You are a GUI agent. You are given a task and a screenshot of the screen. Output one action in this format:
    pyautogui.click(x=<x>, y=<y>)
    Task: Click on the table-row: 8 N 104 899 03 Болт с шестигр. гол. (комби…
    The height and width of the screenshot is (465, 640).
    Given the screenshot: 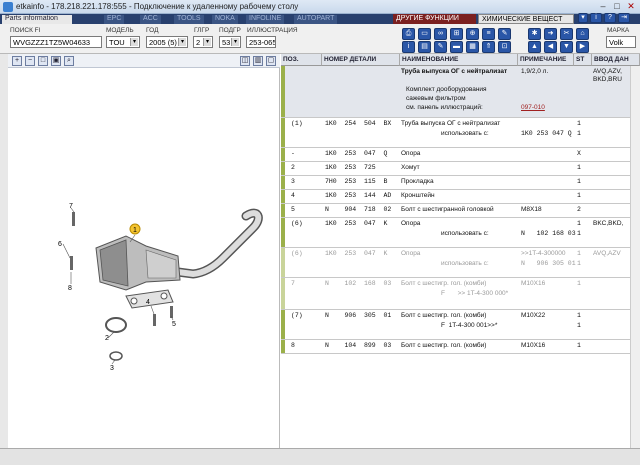 What is the action you would take?
    pyautogui.click(x=460, y=347)
    